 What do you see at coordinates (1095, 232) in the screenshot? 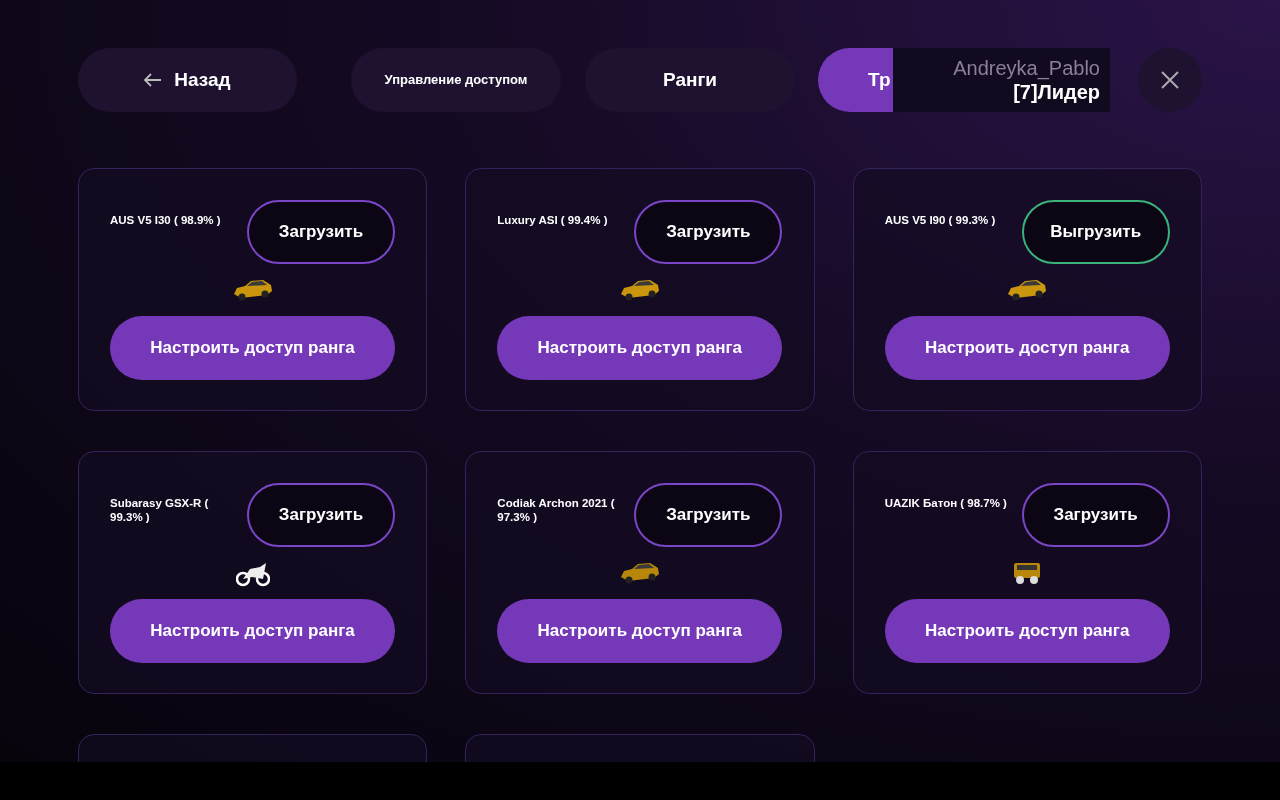
I see `unload-button: Выгрузить` at bounding box center [1095, 232].